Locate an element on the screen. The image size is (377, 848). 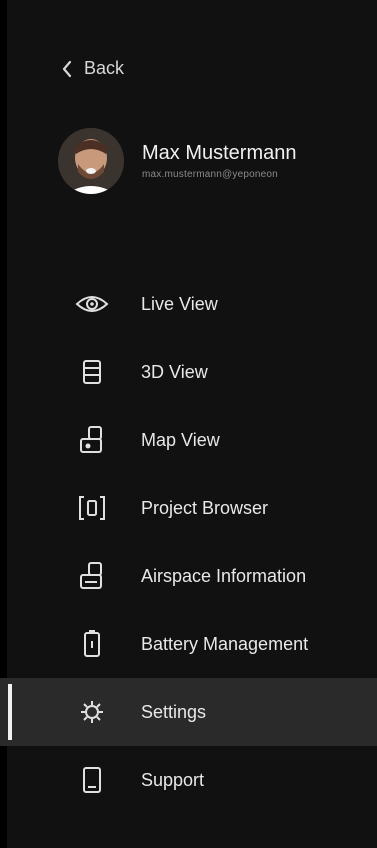
profile-text: Max Mustermann max.mustermann@yeponeon is located at coordinates (219, 161).